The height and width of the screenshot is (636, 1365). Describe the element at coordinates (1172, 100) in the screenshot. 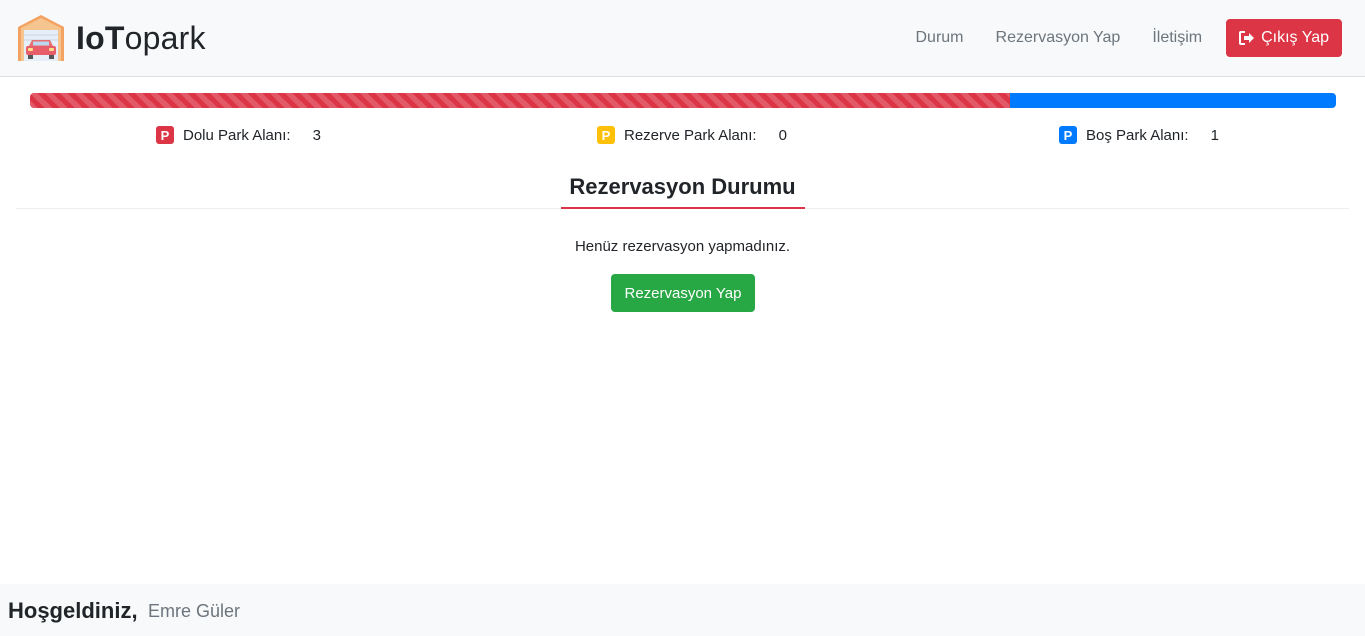

I see `free-segment` at that location.